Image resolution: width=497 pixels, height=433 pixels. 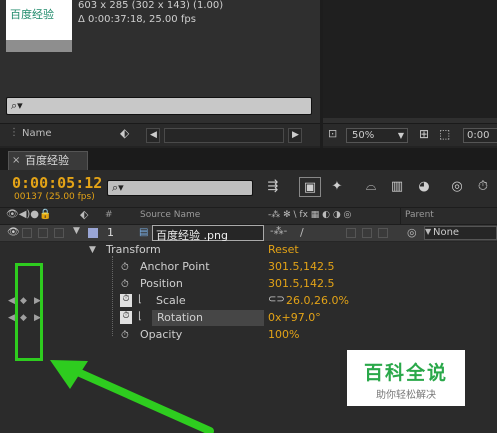 What do you see at coordinates (406, 395) in the screenshot?
I see `watermark-subtitle: 助你轻松解决` at bounding box center [406, 395].